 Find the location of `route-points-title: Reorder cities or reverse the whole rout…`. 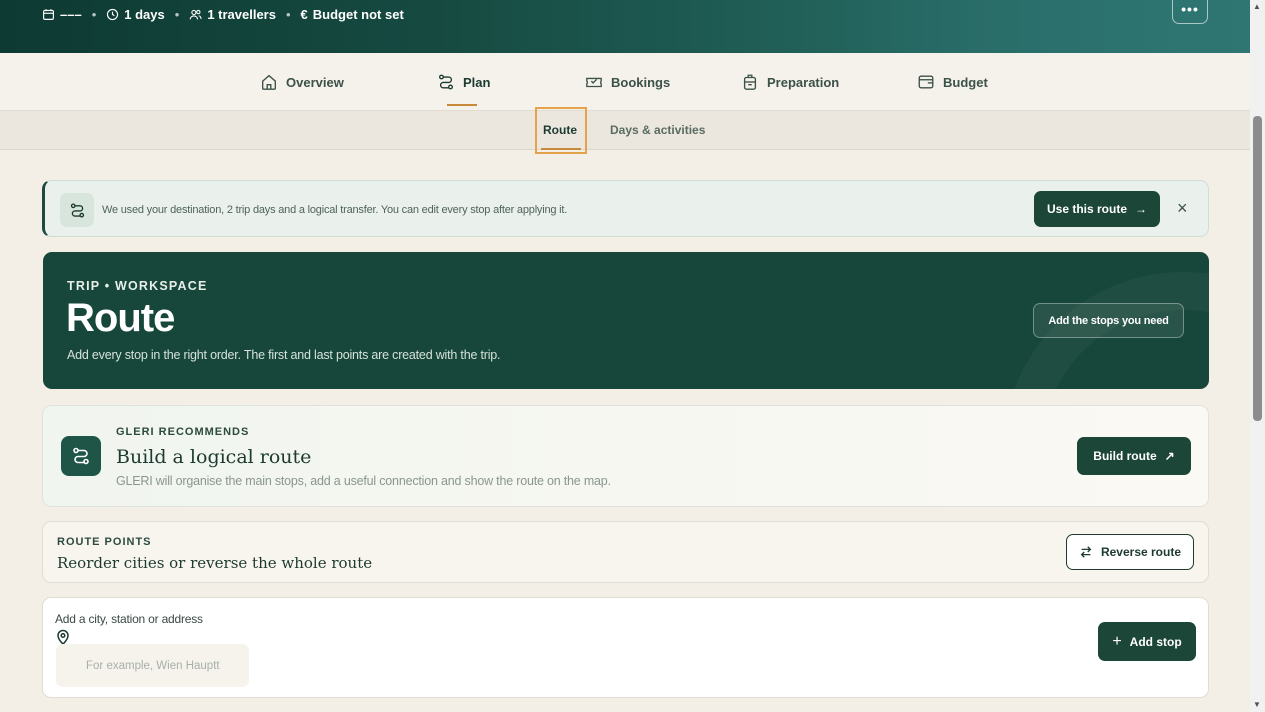

route-points-title: Reorder cities or reverse the whole rout… is located at coordinates (215, 563).